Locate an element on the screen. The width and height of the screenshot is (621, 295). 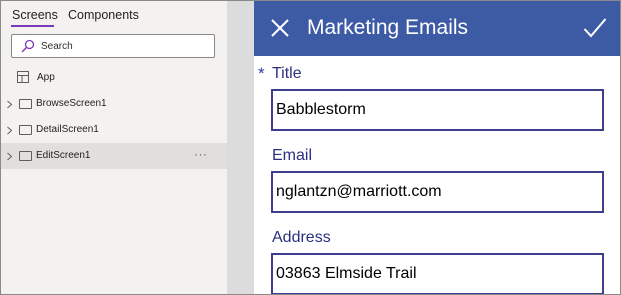
panel-divider is located at coordinates (240, 147).